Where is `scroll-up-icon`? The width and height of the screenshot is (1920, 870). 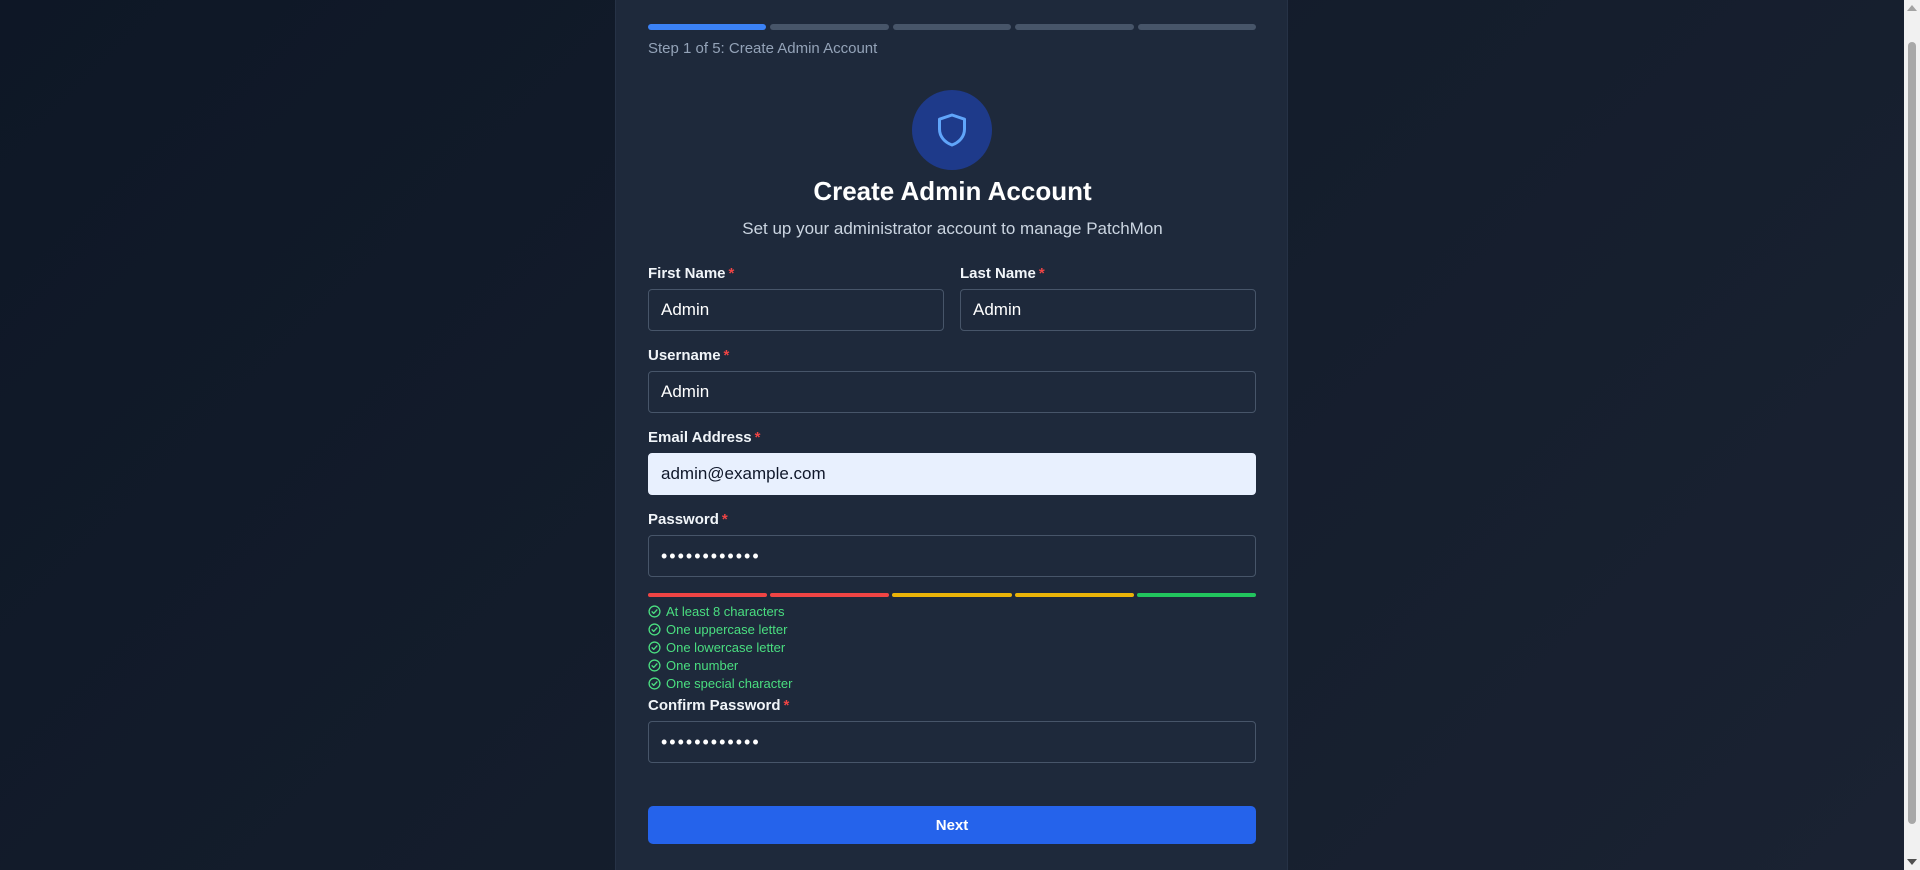
scroll-up-icon is located at coordinates (1912, 8).